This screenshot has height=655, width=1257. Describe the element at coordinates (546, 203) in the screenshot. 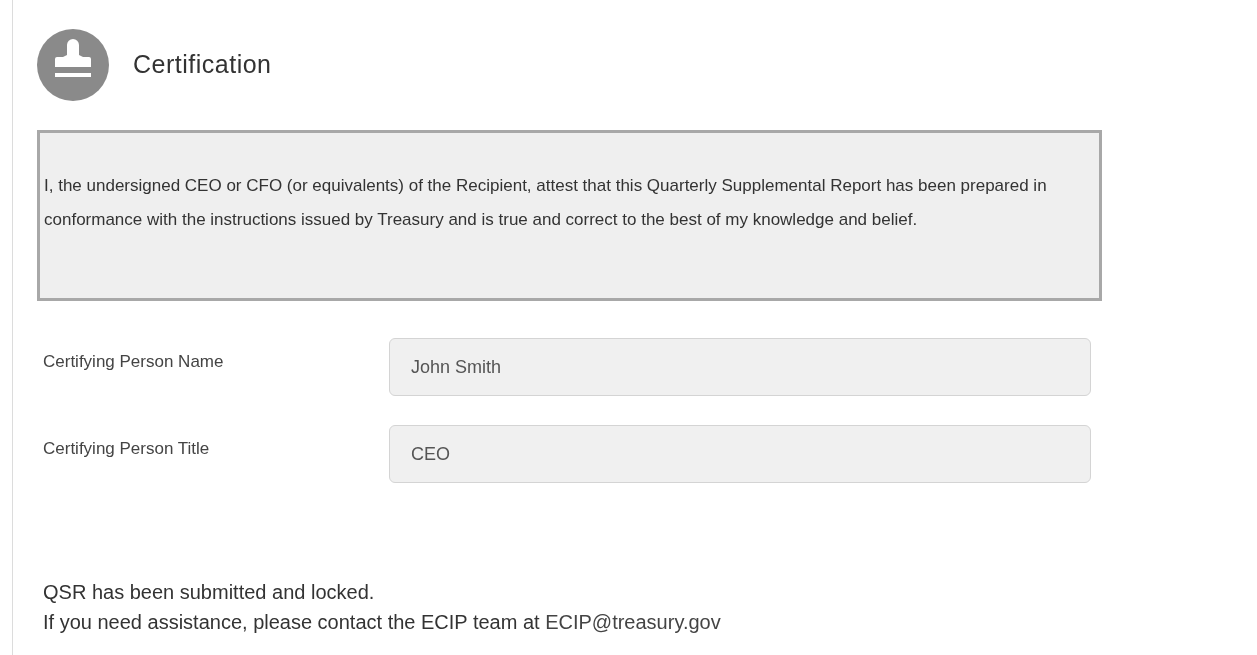

I see `attestation-text: I, the undersigned CEO or CFO (or equivalents) of the Recipient, attest that this Quarterly Supplemental Report has been prepared in conformance with the instructions issued by Treasury and is true and correct to the best of my knowledge and belief.` at that location.